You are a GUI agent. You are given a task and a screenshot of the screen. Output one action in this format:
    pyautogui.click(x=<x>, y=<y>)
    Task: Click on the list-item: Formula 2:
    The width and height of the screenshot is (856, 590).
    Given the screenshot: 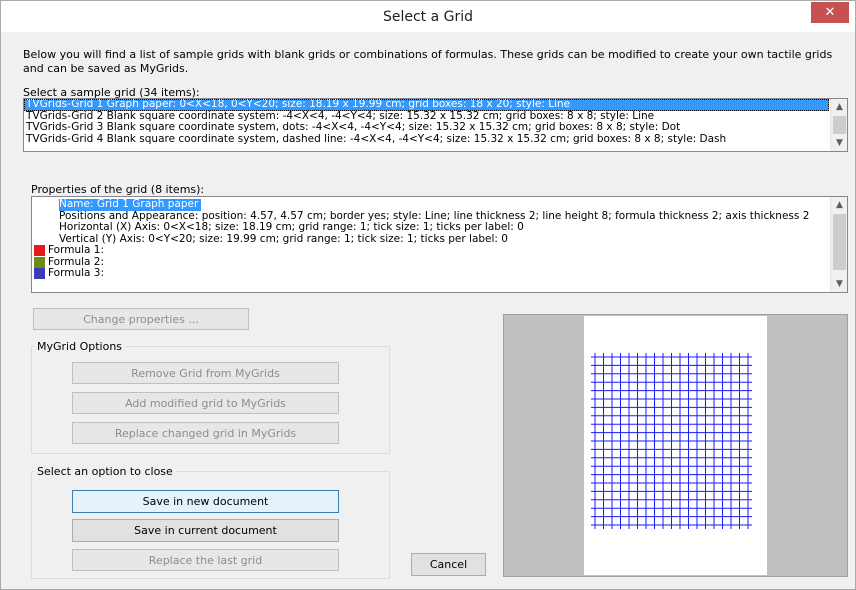 What is the action you would take?
    pyautogui.click(x=430, y=262)
    